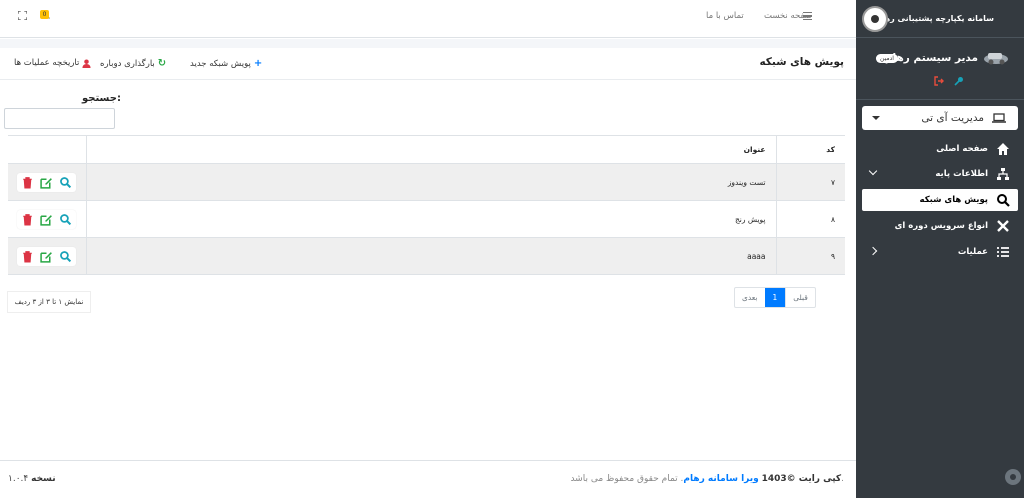 The image size is (1024, 498). I want to click on sidebar-item-label: پویش های شبکه, so click(953, 200).